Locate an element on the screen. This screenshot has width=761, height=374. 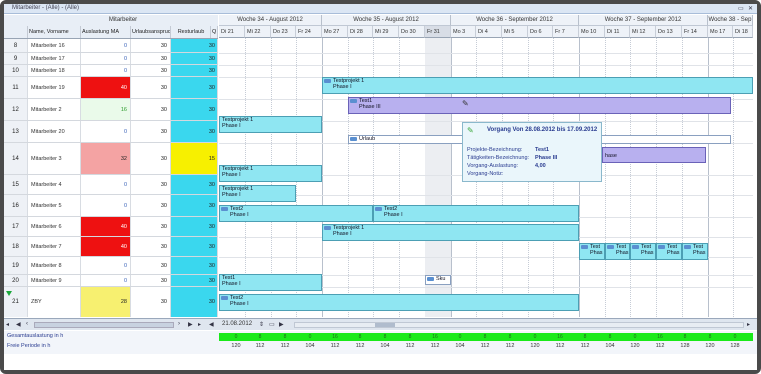
table-row: 21 ZBY 28 30 30 is located at coordinates (111, 302).